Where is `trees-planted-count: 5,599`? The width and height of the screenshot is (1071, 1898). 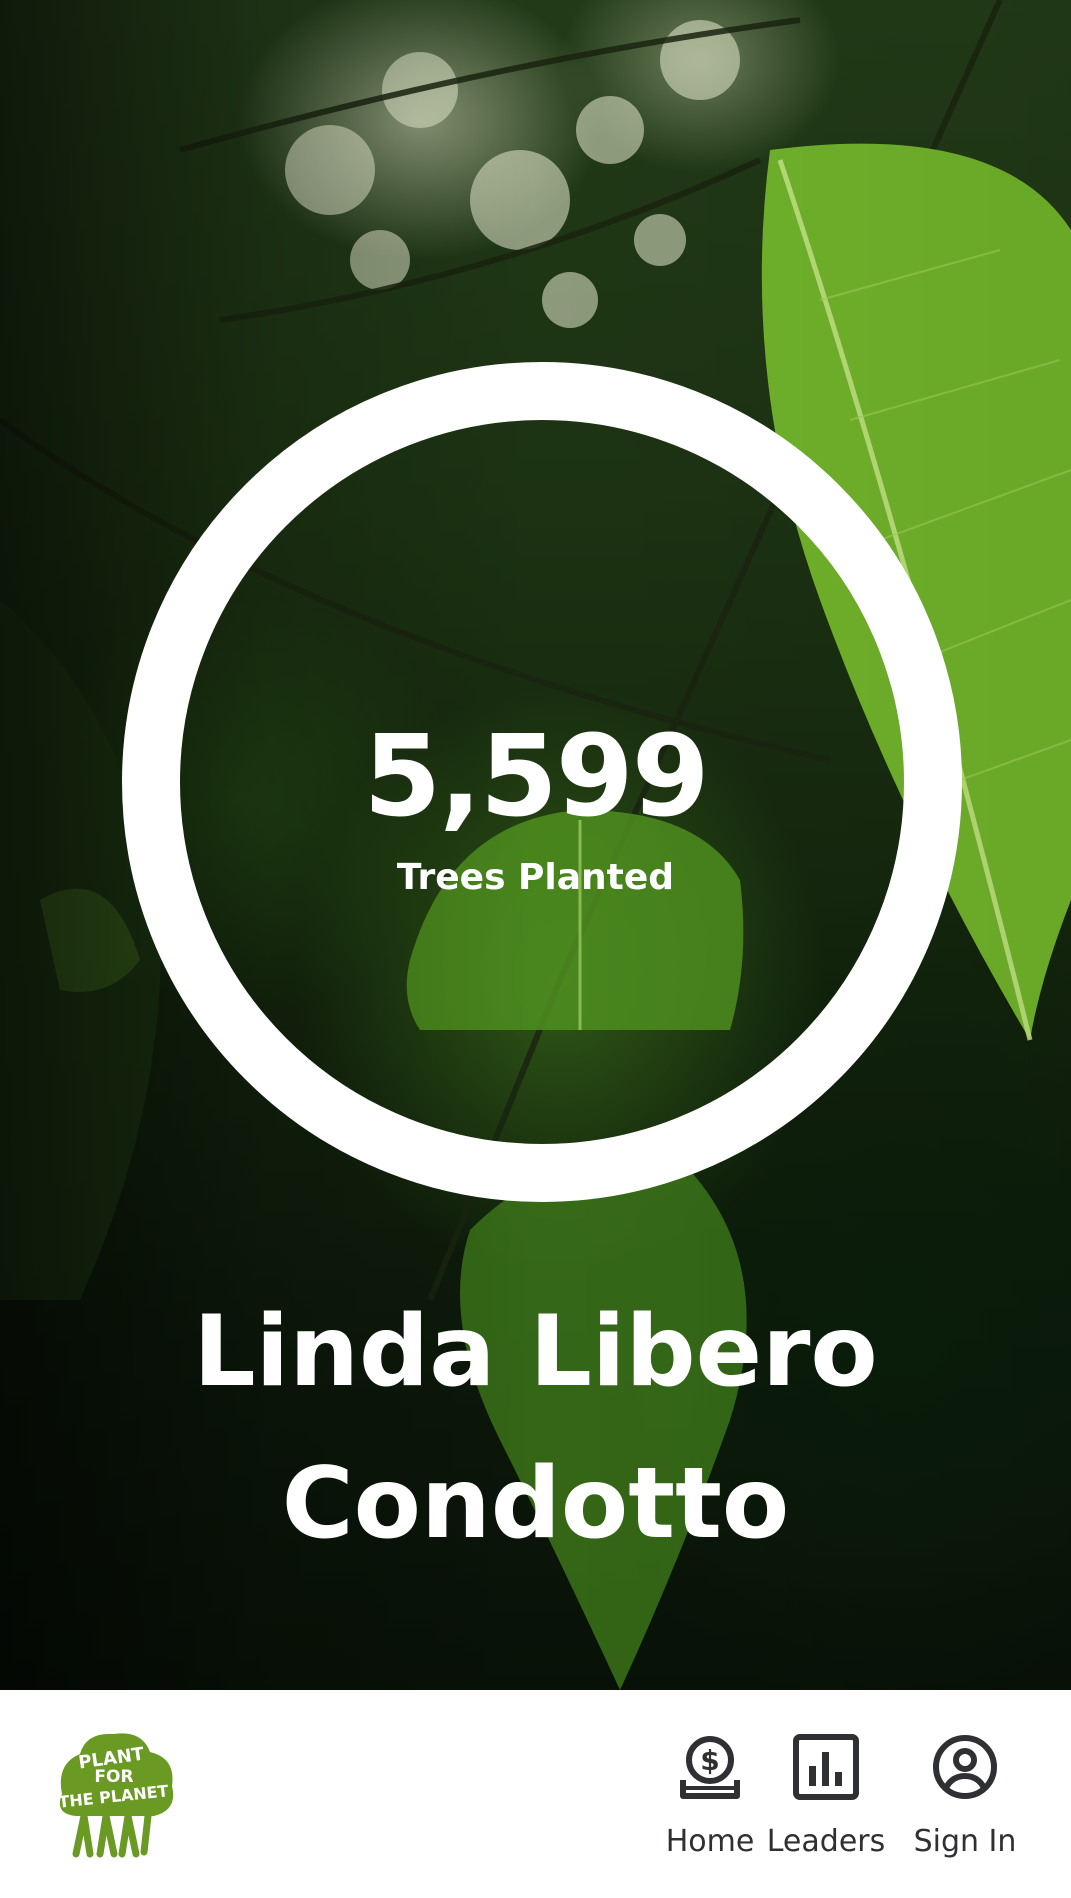 trees-planted-count: 5,599 is located at coordinates (536, 777).